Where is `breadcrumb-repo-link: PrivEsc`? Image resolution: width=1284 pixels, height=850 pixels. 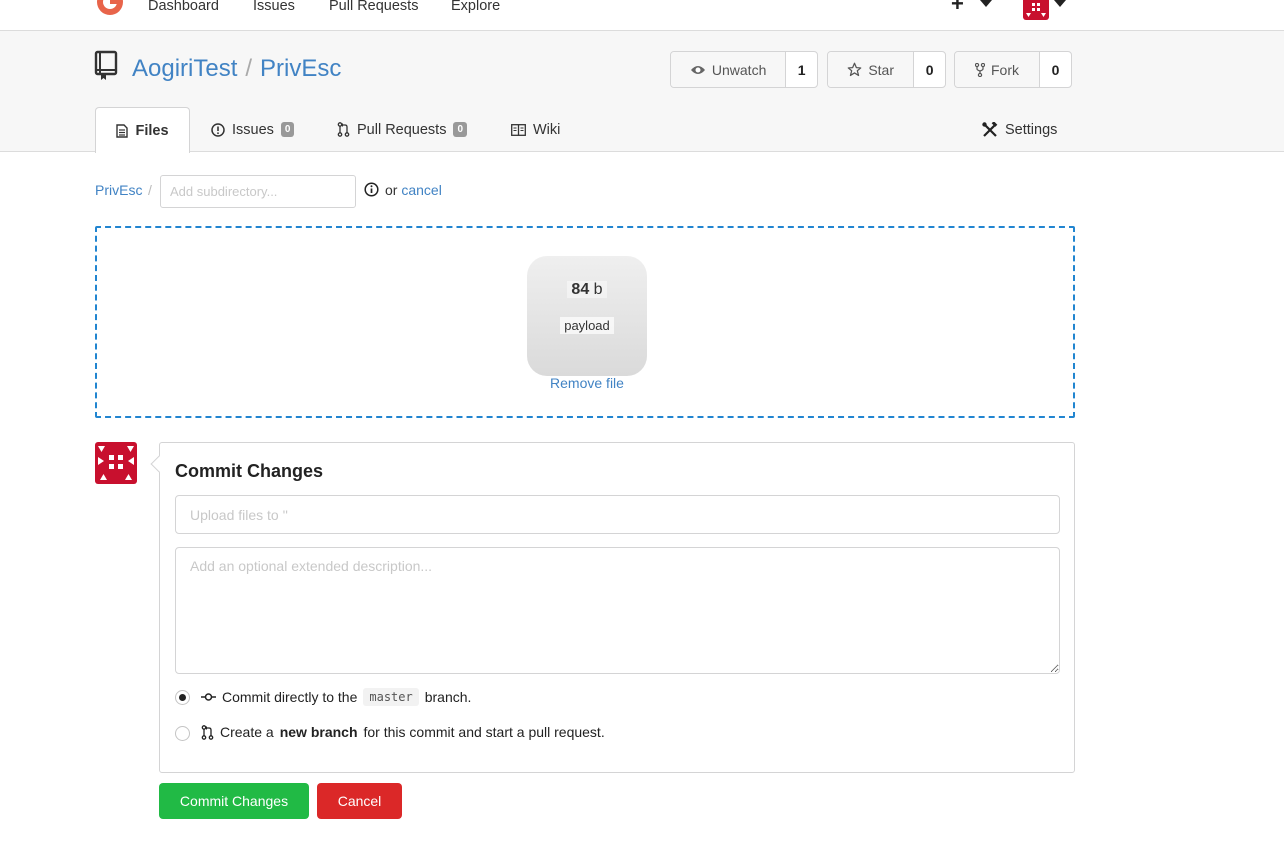
breadcrumb-repo-link: PrivEsc is located at coordinates (118, 190).